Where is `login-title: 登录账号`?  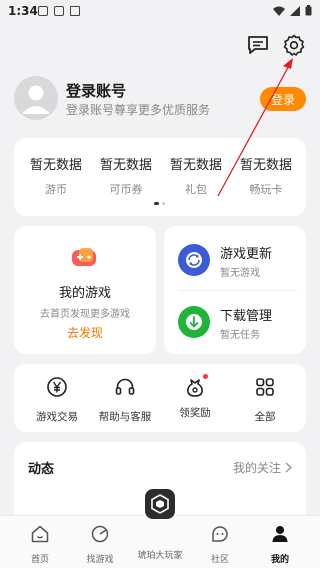 login-title: 登录账号 is located at coordinates (96, 90).